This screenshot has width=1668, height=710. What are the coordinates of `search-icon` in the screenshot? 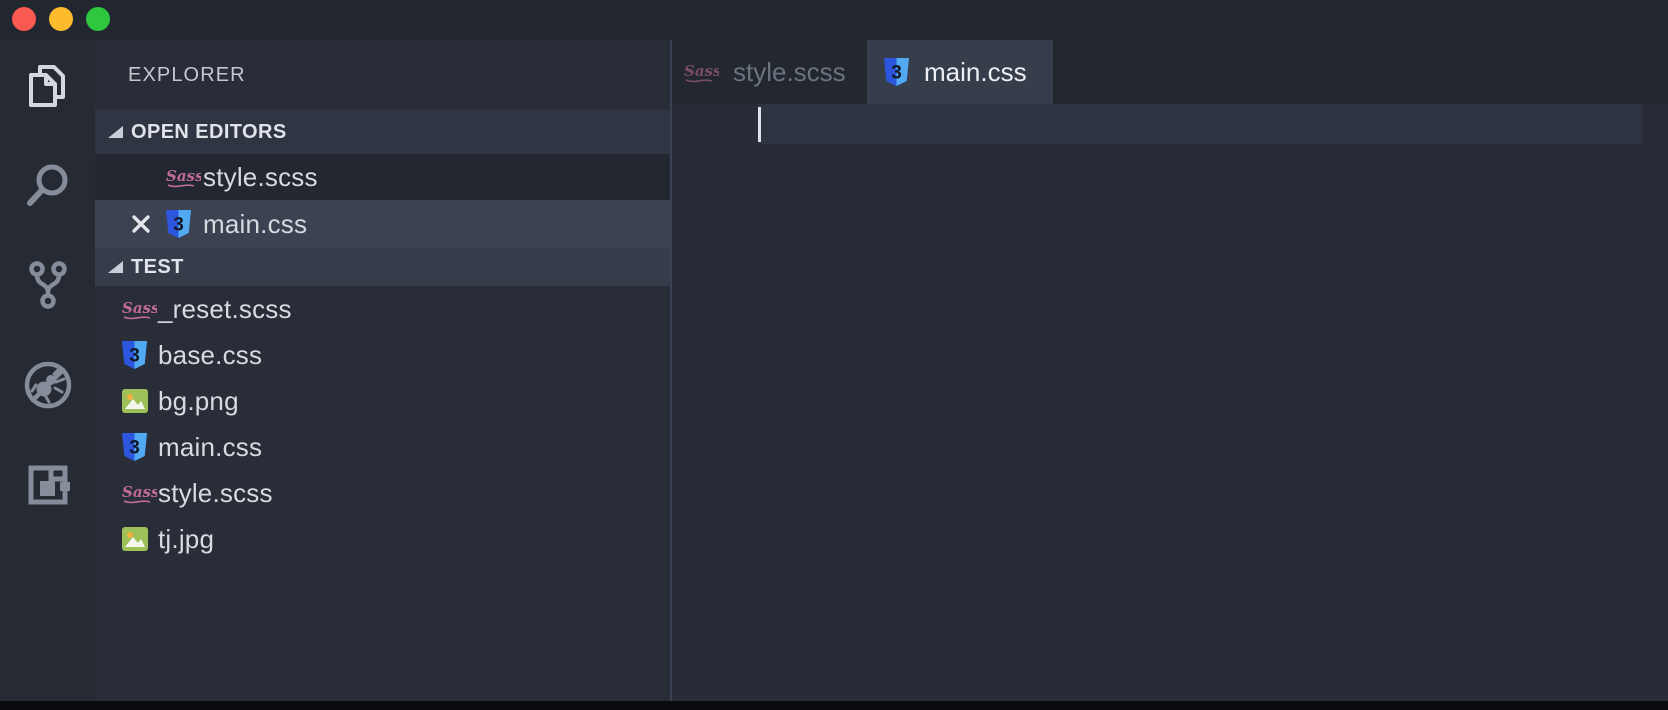 It's located at (48, 188).